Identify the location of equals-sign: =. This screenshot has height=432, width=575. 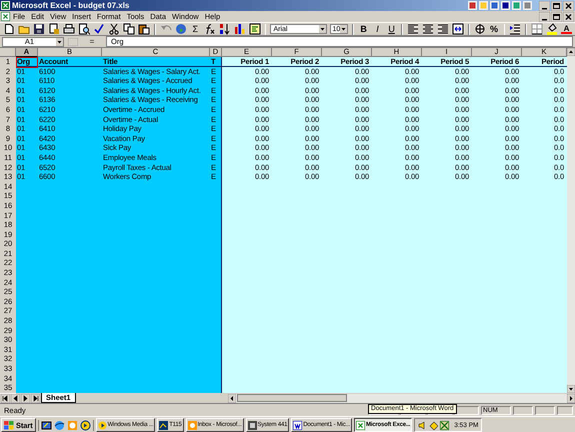
(92, 41).